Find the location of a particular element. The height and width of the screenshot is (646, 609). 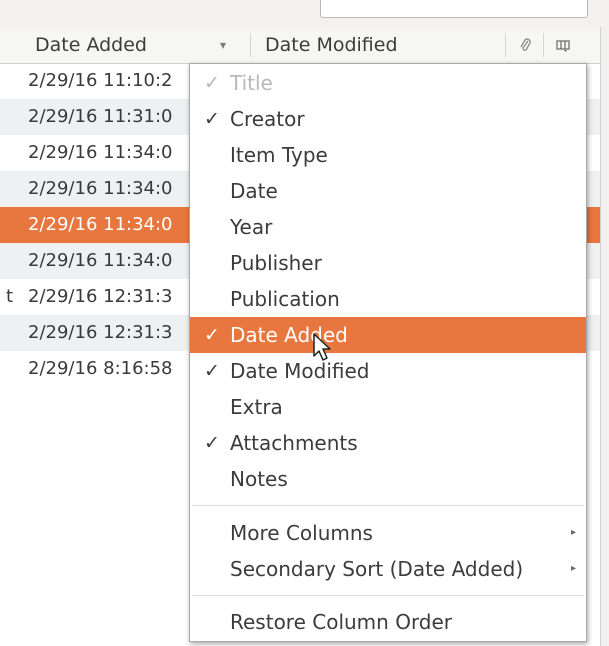

menu-item-year: Year is located at coordinates (388, 227).